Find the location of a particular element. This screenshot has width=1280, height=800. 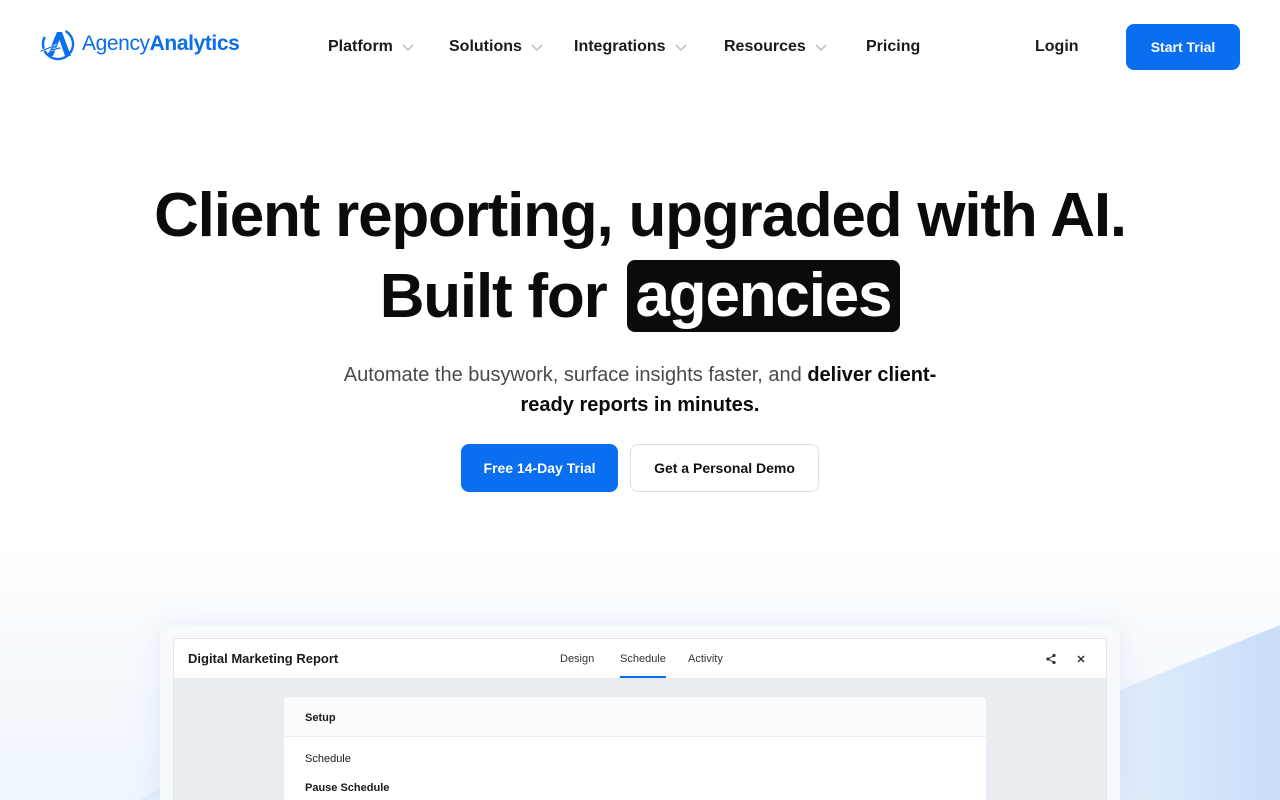

nav-item-solutions: Solutions is located at coordinates (496, 47).